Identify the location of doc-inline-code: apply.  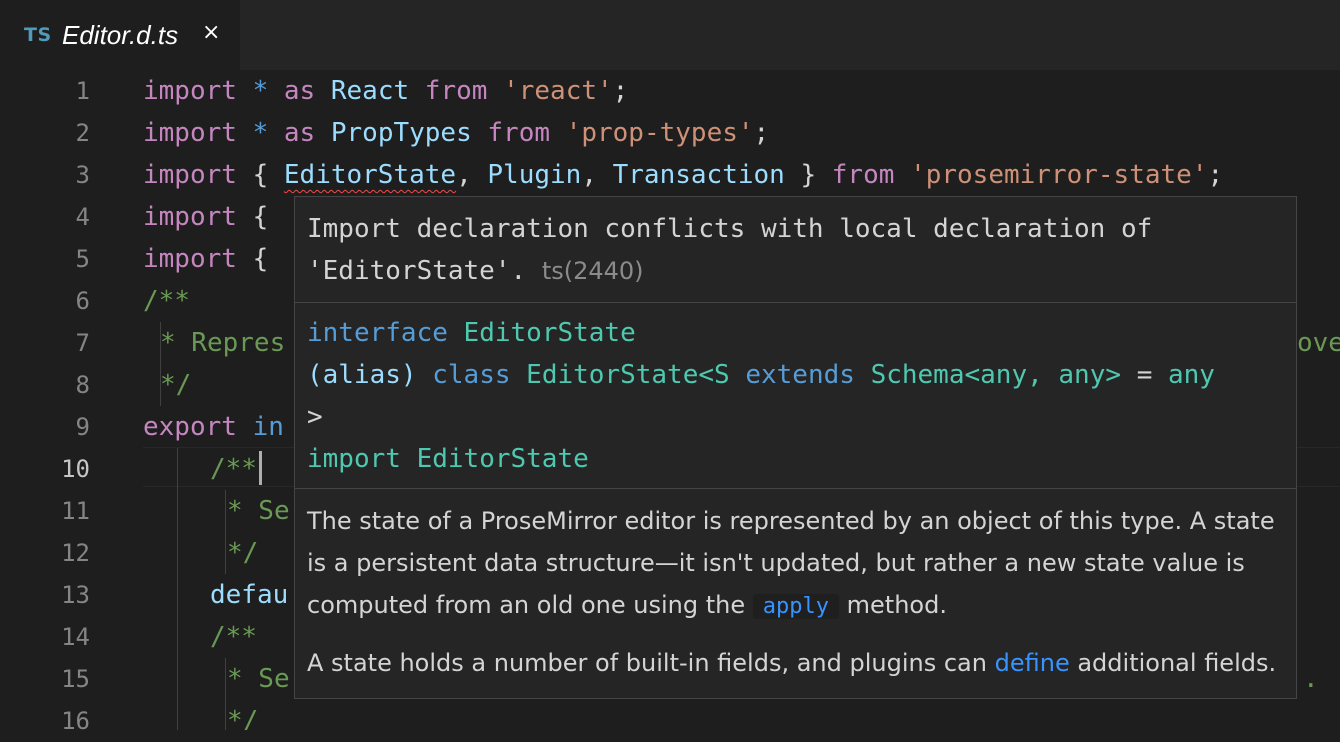
(795, 606).